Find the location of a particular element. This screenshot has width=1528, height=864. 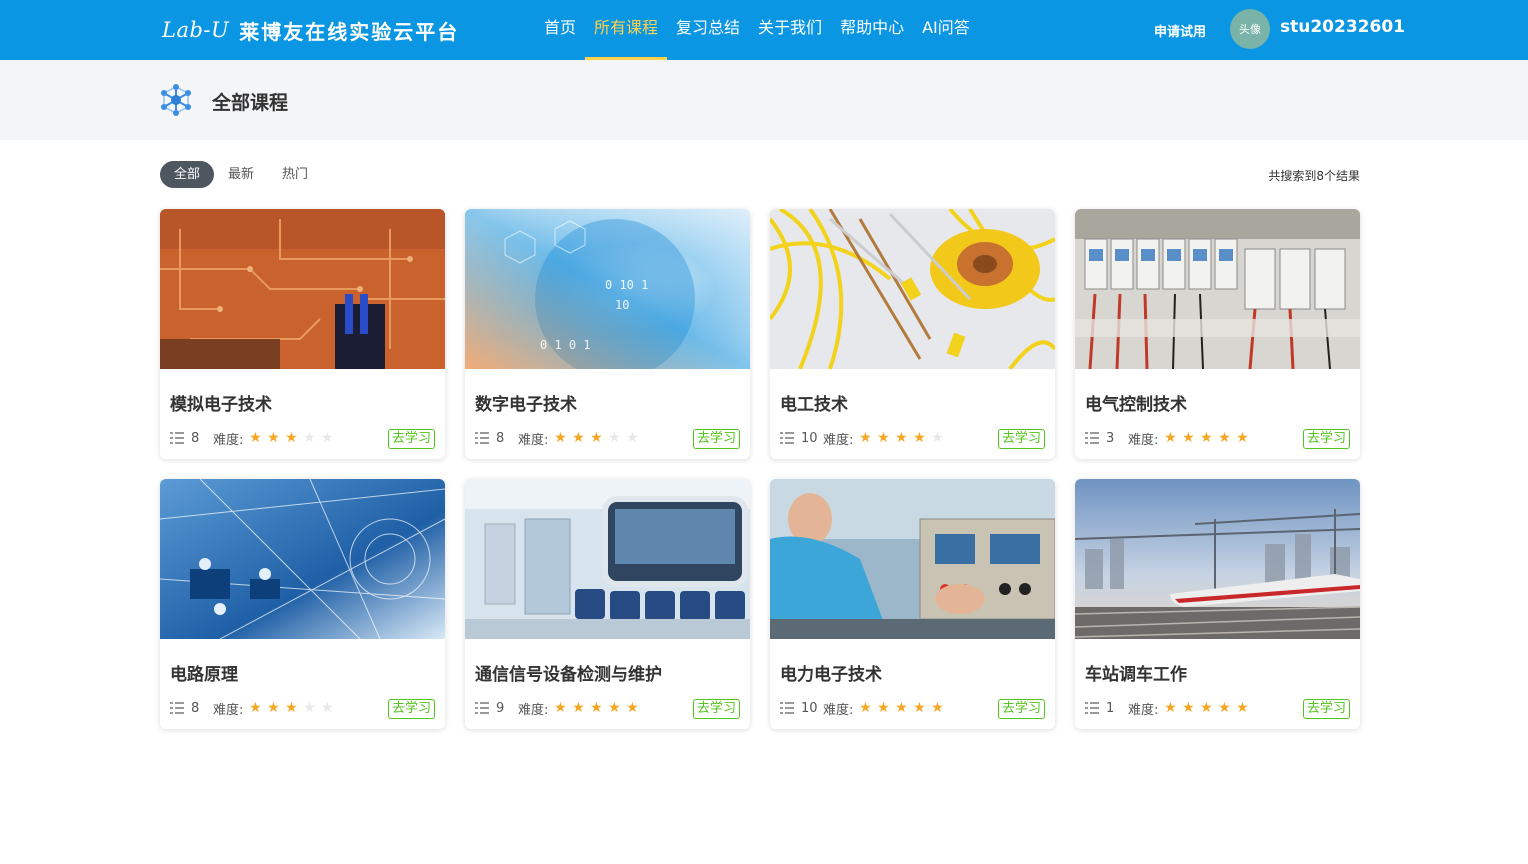

course-card: 通信信号设备检测与维护 9 难度: ★ ★ ★ ★ ★ 去学习 is located at coordinates (607, 604).